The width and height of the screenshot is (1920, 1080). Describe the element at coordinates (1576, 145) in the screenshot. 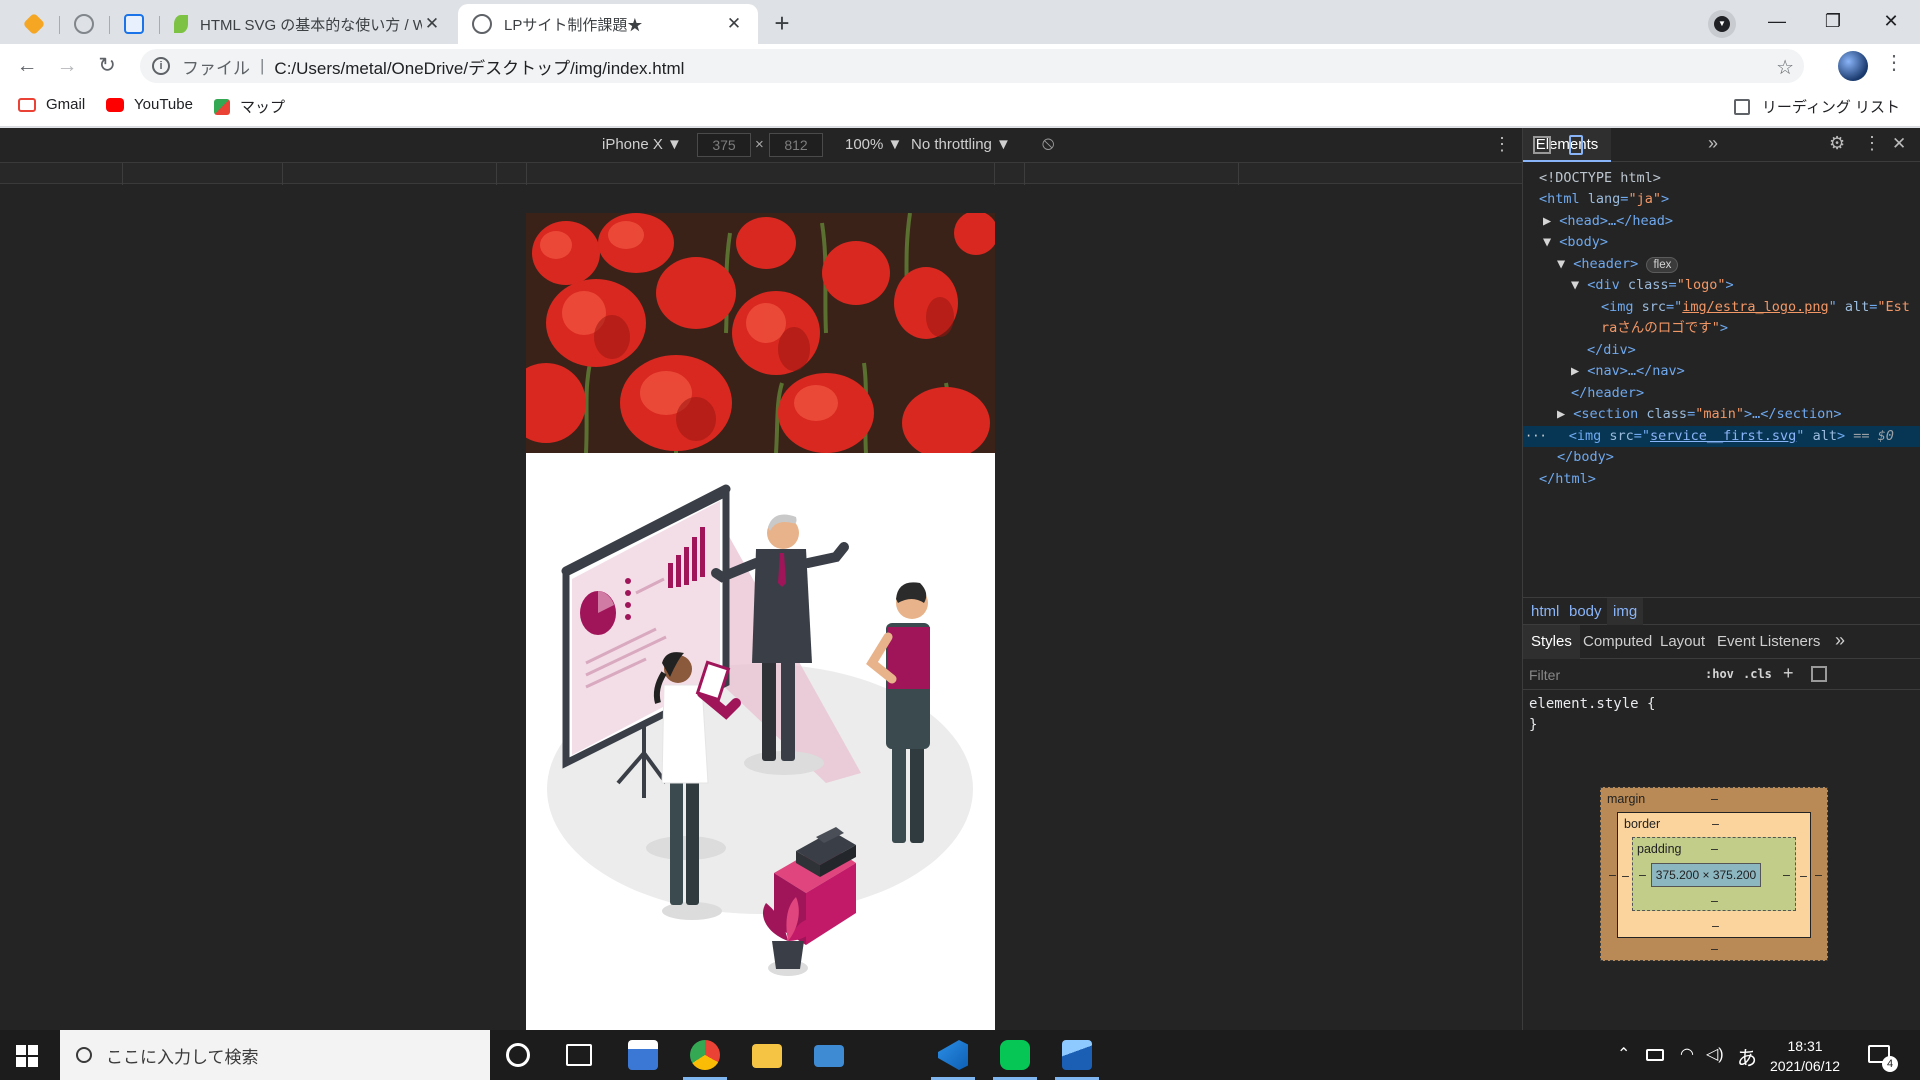

I see `device-toggle-icon` at that location.